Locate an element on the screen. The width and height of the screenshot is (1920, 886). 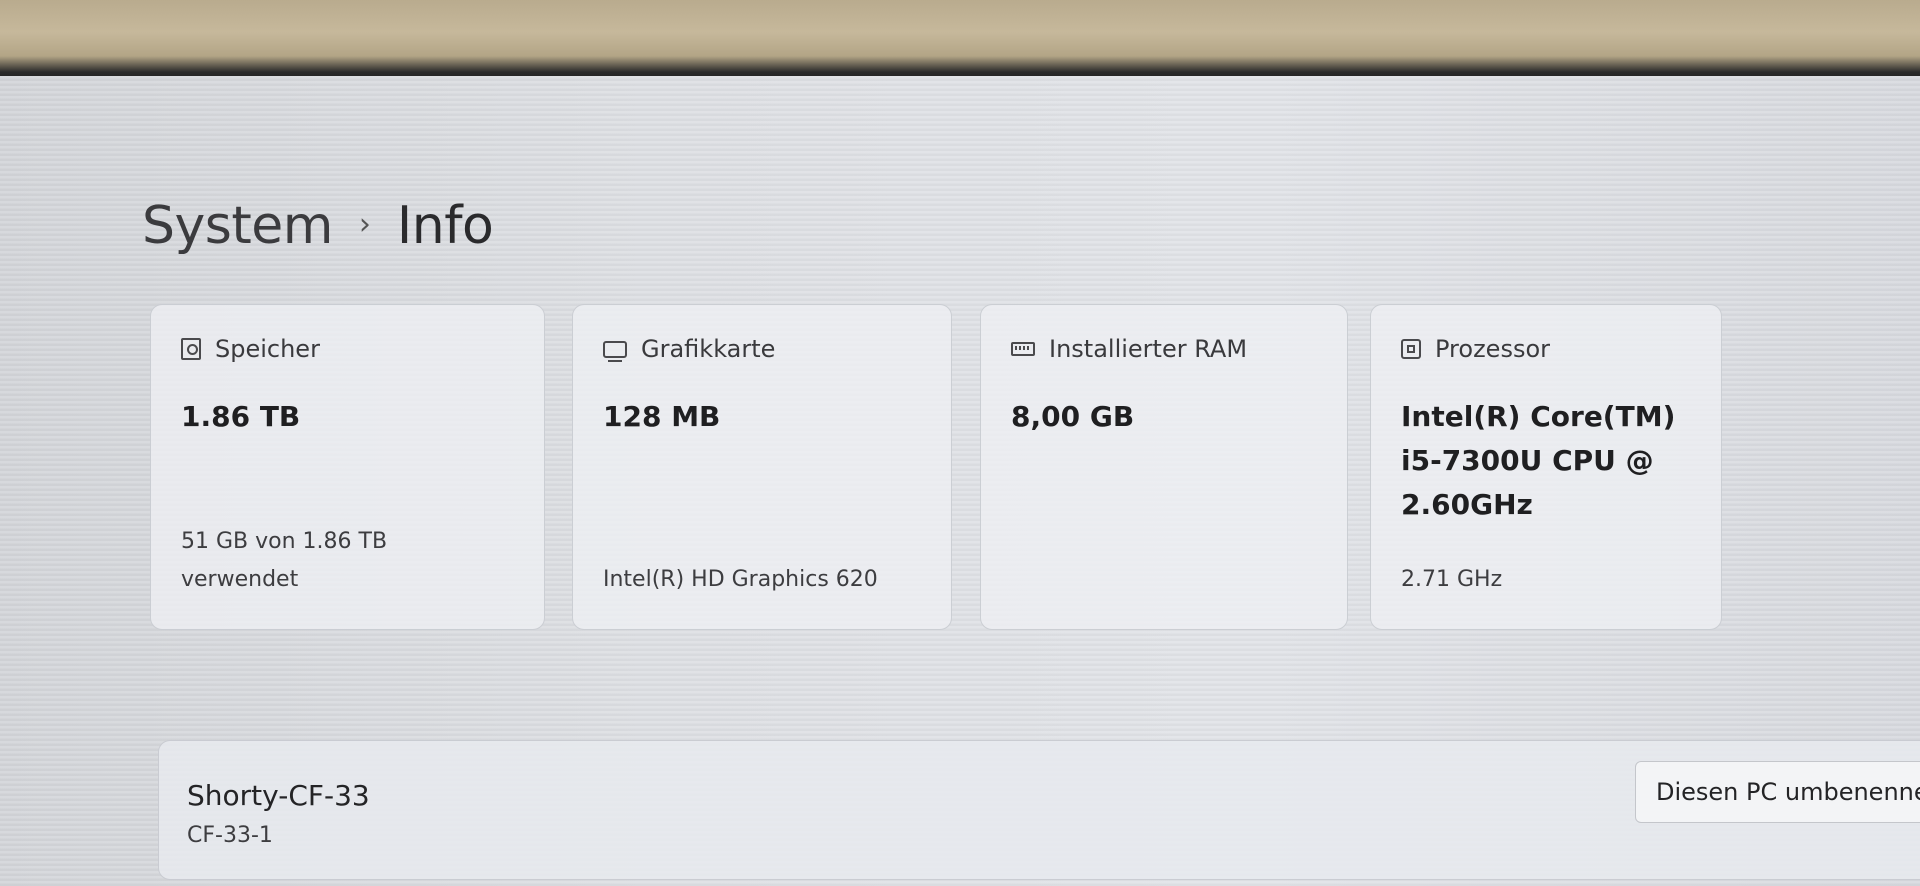
storage-label: Speicher is located at coordinates (267, 349).